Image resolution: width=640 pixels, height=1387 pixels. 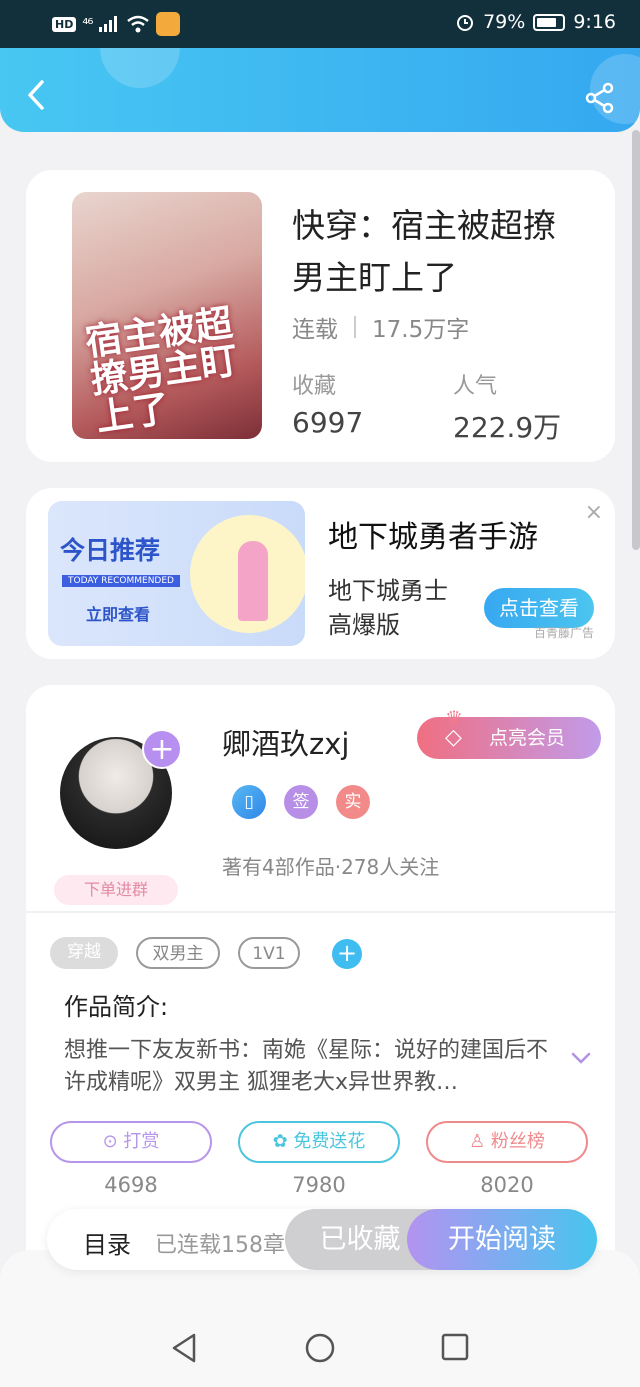 What do you see at coordinates (527, 738) in the screenshot?
I see `vip-button-label: 点亮会员` at bounding box center [527, 738].